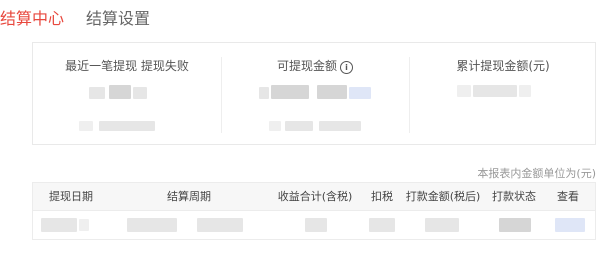  I want to click on table-header: 提现日期 结算周期 收益合计(含税) 扣税 打款金额(税后) 打款状态 查看, so click(314, 197).